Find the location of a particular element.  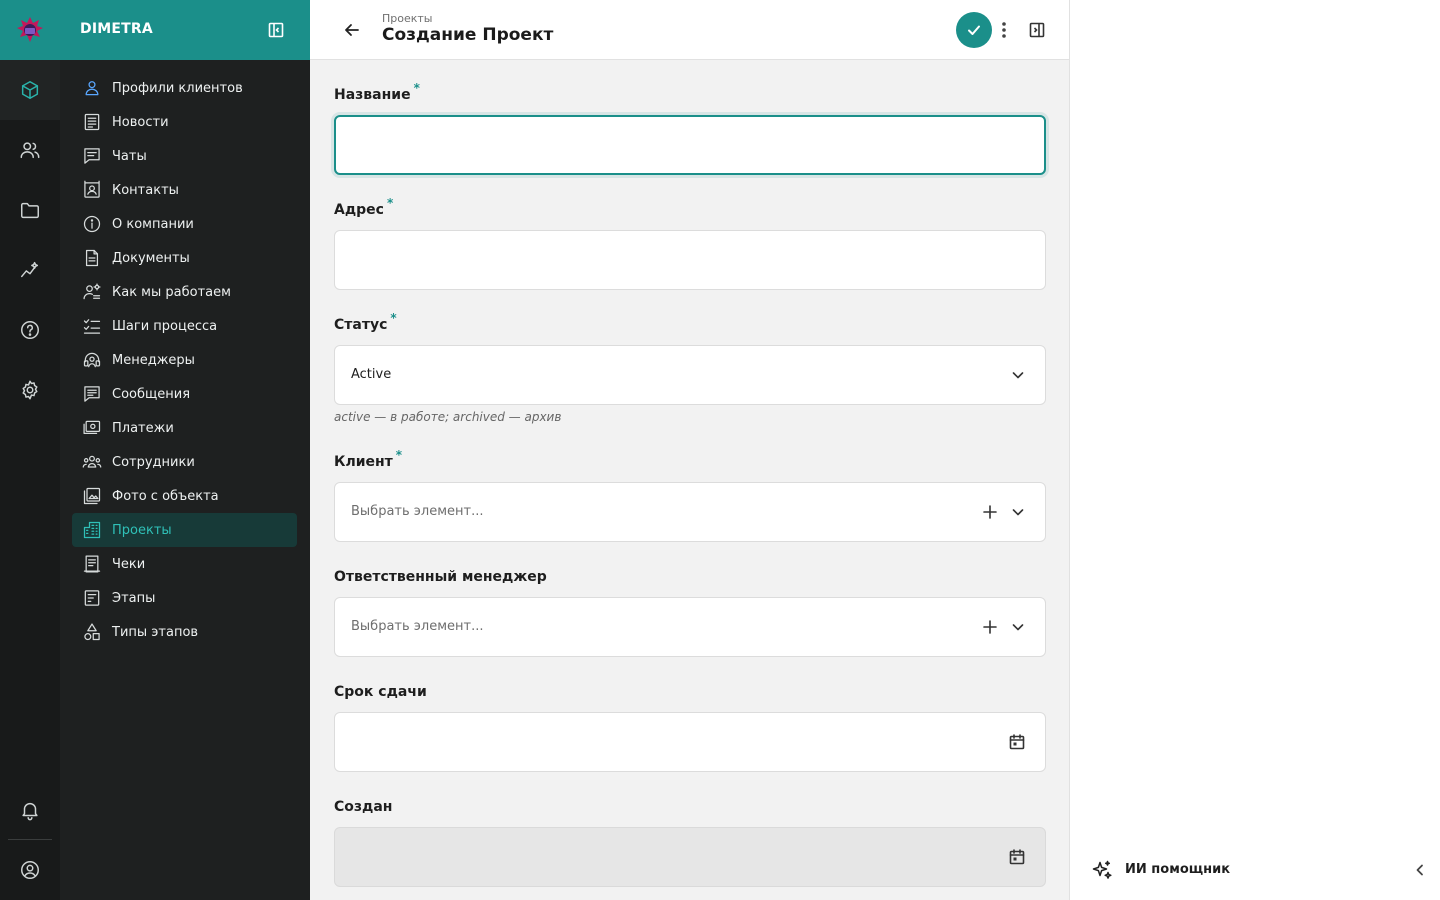

logo-icon is located at coordinates (30, 29).